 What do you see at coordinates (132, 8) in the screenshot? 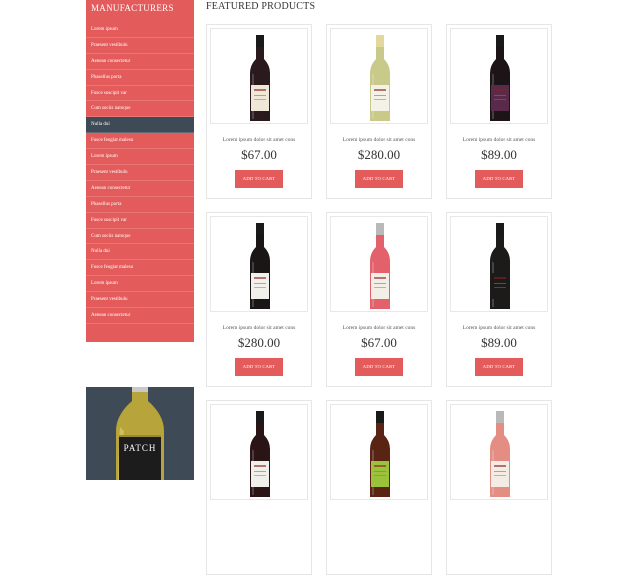
I see `sidebar-title: MANUFACTURERS` at bounding box center [132, 8].